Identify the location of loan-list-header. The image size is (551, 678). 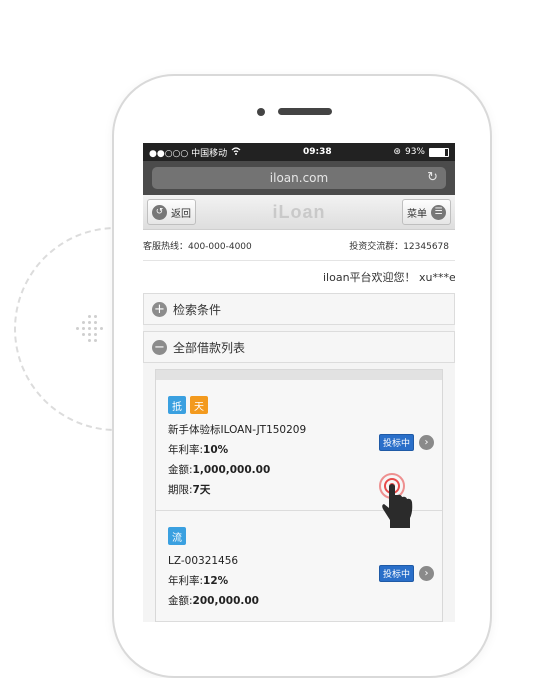
(299, 375).